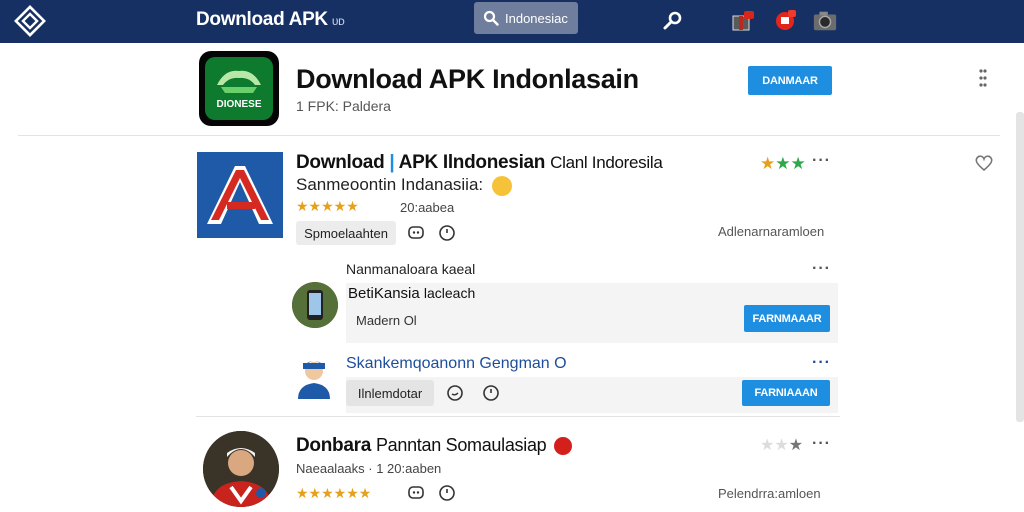 The width and height of the screenshot is (1024, 512). What do you see at coordinates (821, 363) in the screenshot?
I see `sub-item-2-more-icon: ···` at bounding box center [821, 363].